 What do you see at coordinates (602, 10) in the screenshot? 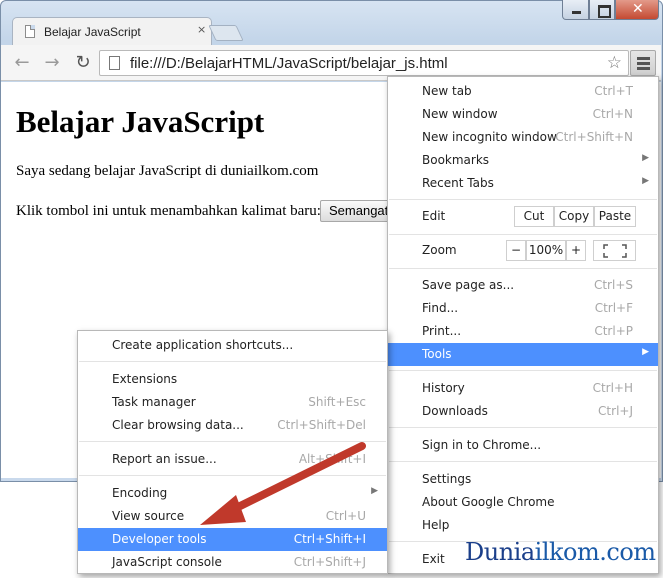
I see `maximize-button` at bounding box center [602, 10].